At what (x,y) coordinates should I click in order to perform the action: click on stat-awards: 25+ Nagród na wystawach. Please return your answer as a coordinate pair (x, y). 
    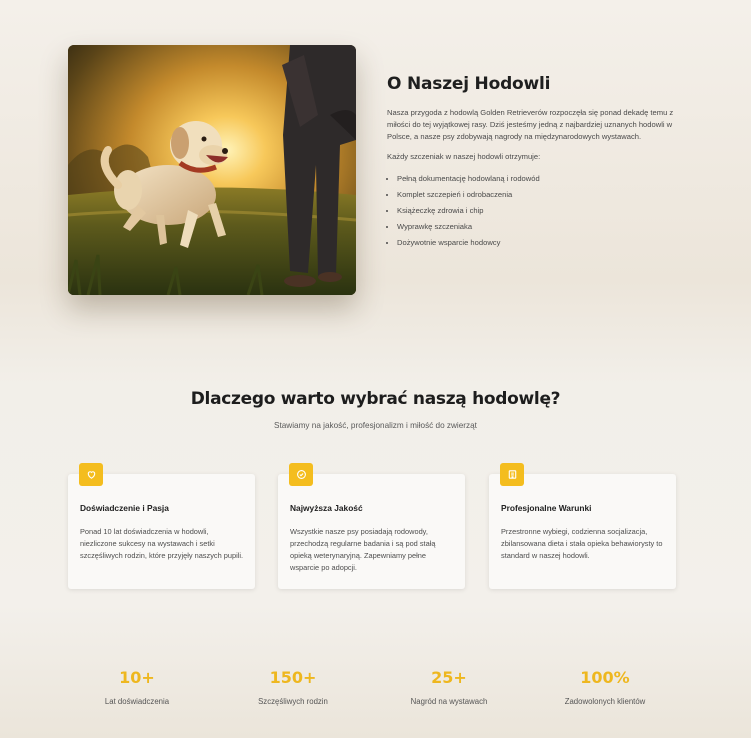
    Looking at the image, I should click on (449, 687).